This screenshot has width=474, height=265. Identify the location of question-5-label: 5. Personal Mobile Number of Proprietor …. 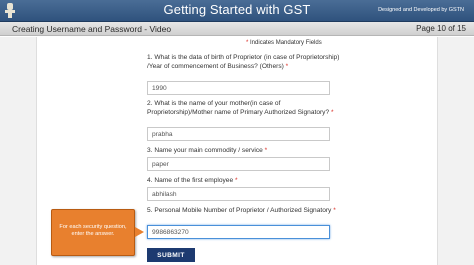
(247, 210).